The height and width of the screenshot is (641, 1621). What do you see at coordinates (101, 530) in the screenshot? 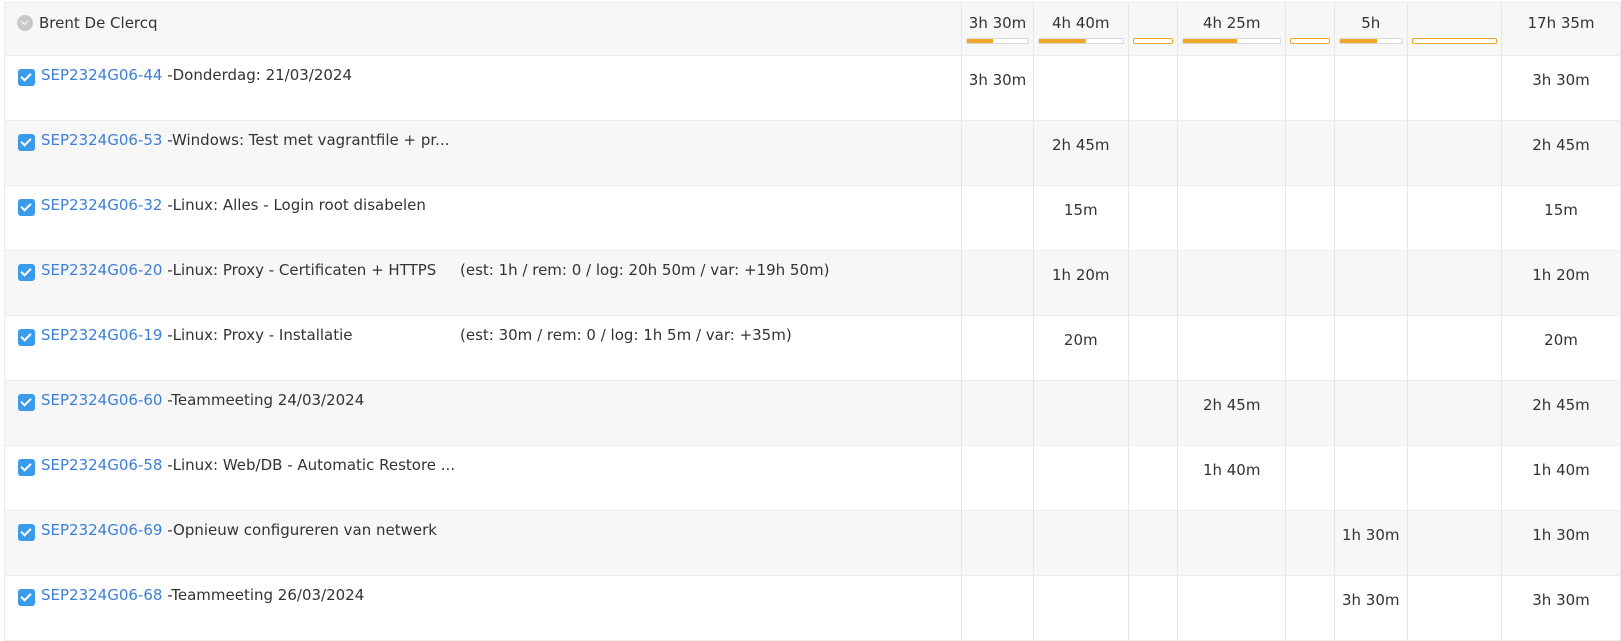
I see `task-key-link: SEP2324G06-69` at bounding box center [101, 530].